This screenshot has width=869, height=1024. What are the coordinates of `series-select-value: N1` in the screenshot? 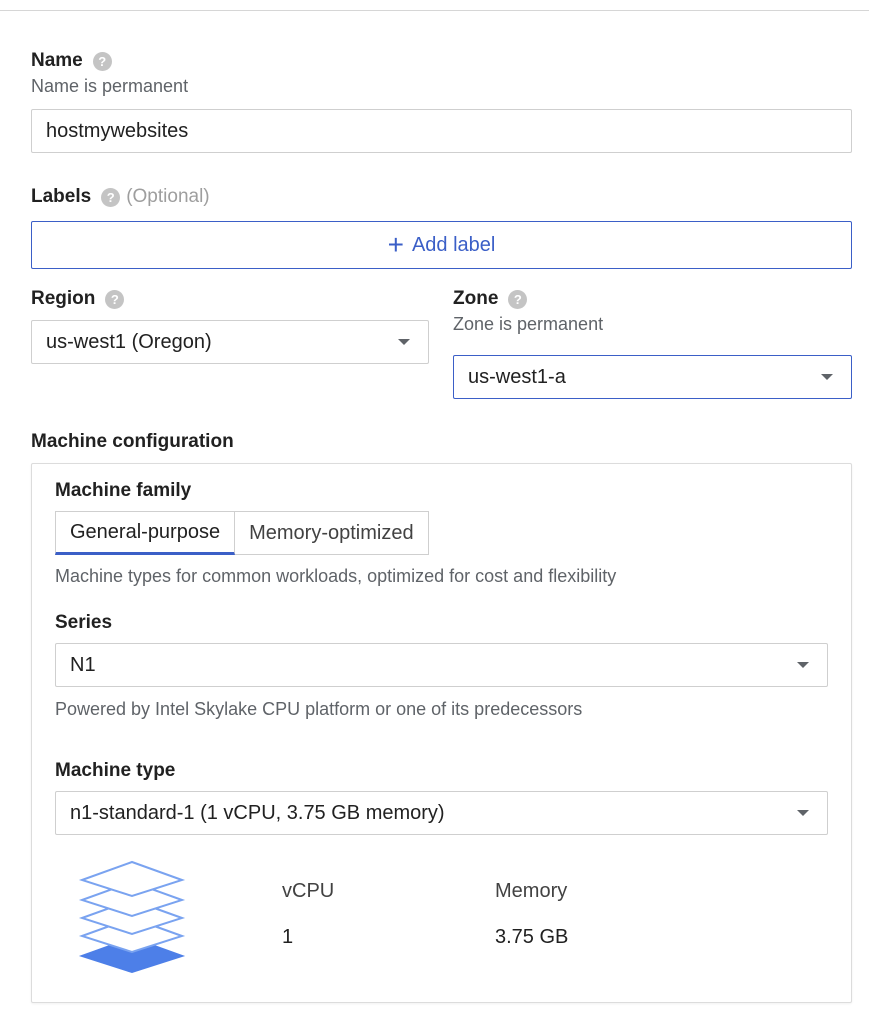 It's located at (83, 664).